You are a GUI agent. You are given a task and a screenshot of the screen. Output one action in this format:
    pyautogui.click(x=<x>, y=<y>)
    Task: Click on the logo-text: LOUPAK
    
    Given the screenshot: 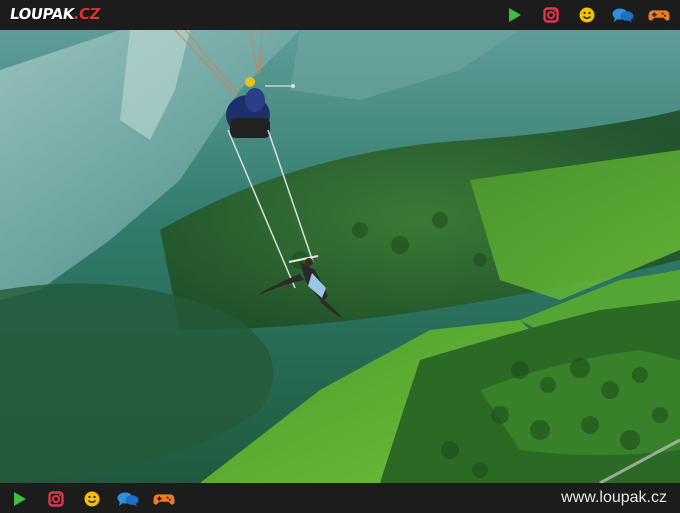 What is the action you would take?
    pyautogui.click(x=42, y=14)
    